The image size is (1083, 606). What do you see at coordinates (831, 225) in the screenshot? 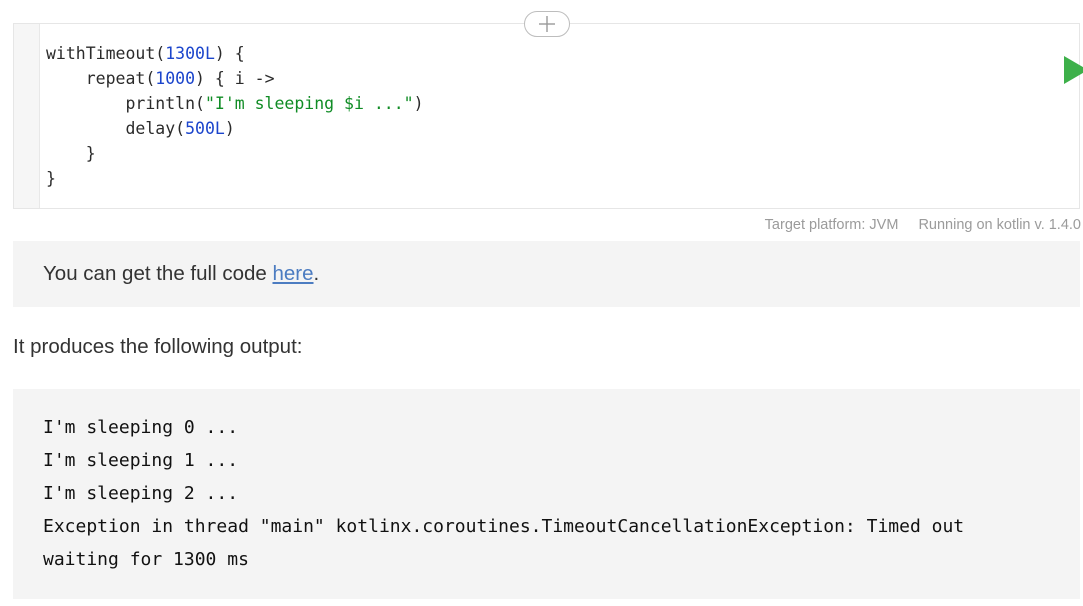
I see `target-platform-label: Target platform: JVM` at bounding box center [831, 225].